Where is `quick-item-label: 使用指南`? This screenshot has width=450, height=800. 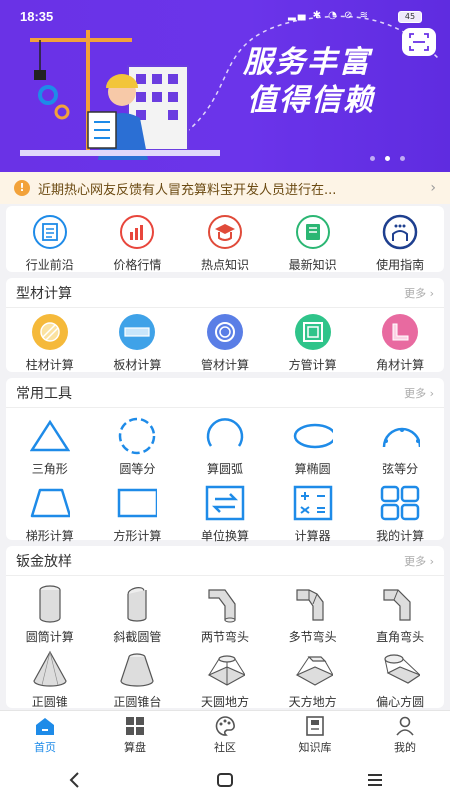
quick-item-label: 使用指南 is located at coordinates (400, 265).